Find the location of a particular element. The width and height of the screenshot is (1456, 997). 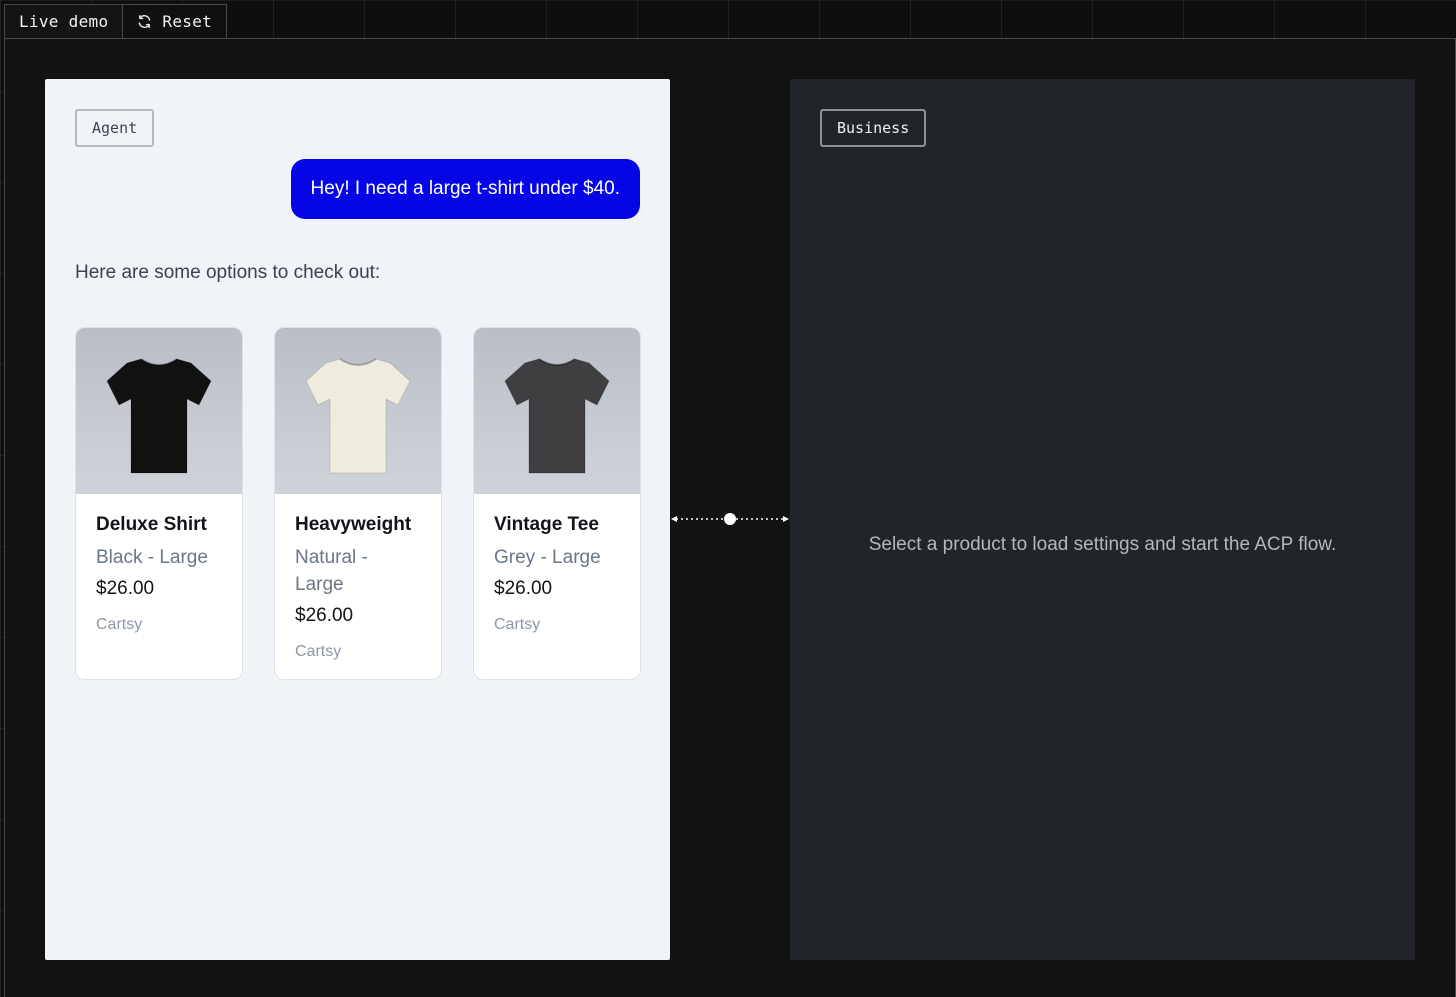

agent-business-connector is located at coordinates (730, 519).